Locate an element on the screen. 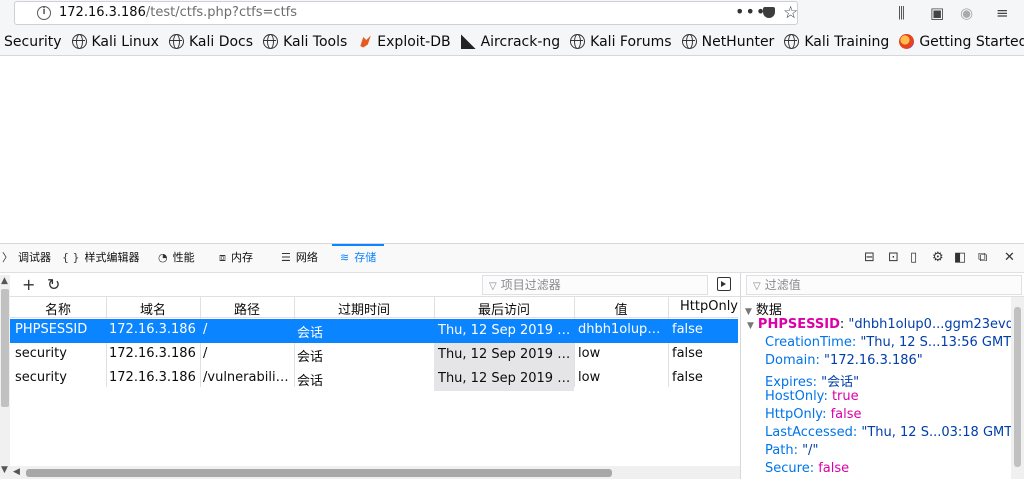  close-icon: ✕ is located at coordinates (1009, 257).